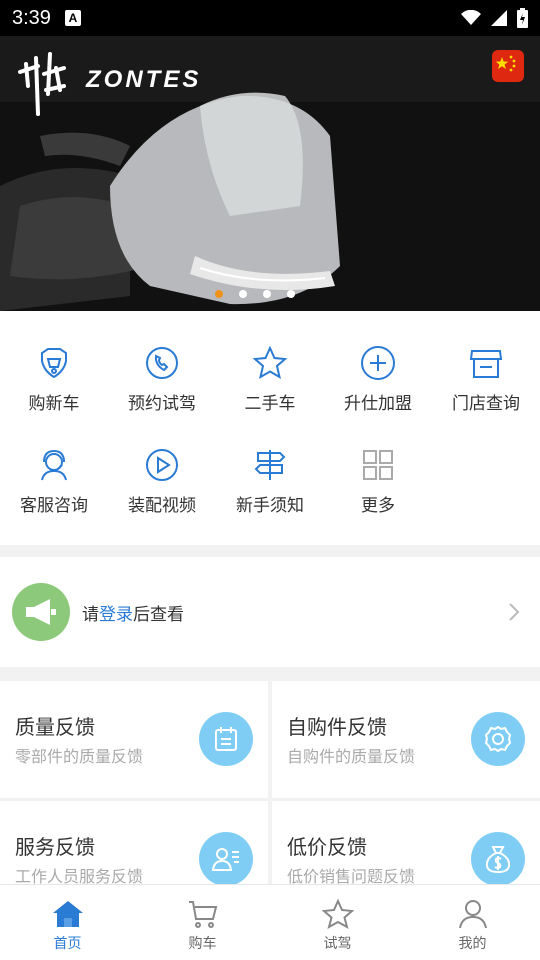 The width and height of the screenshot is (540, 960). Describe the element at coordinates (42, 84) in the screenshot. I see `shengshi-logo-icon` at that location.